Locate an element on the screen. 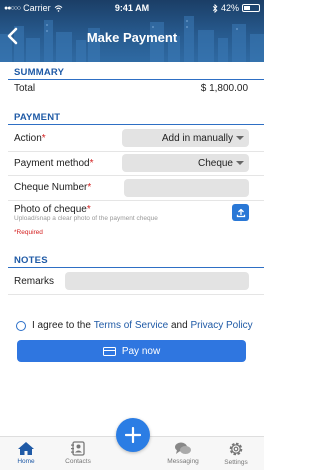 This screenshot has height=470, width=320. pay-now-button: Pay now is located at coordinates (131, 351).